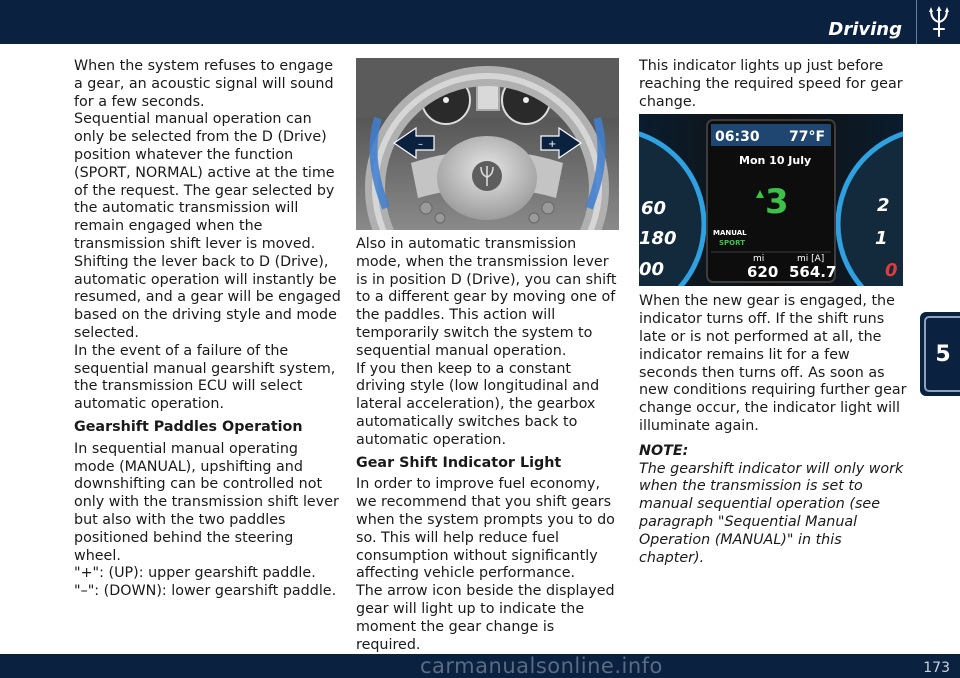 The width and height of the screenshot is (960, 678). What do you see at coordinates (883, 205) in the screenshot?
I see `right-gauge-label: 2` at bounding box center [883, 205].